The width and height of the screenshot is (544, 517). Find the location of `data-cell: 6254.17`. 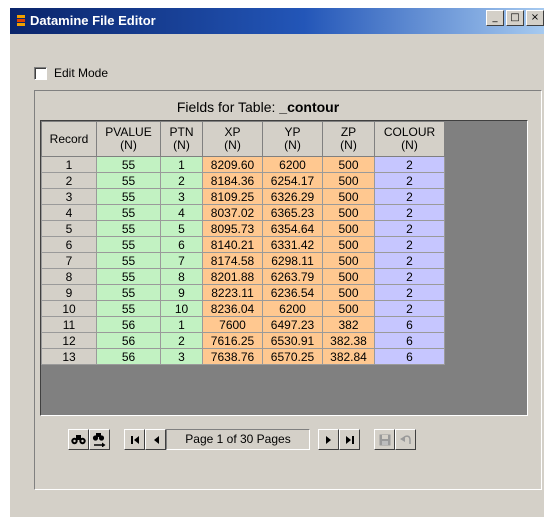

data-cell: 6254.17 is located at coordinates (292, 180).